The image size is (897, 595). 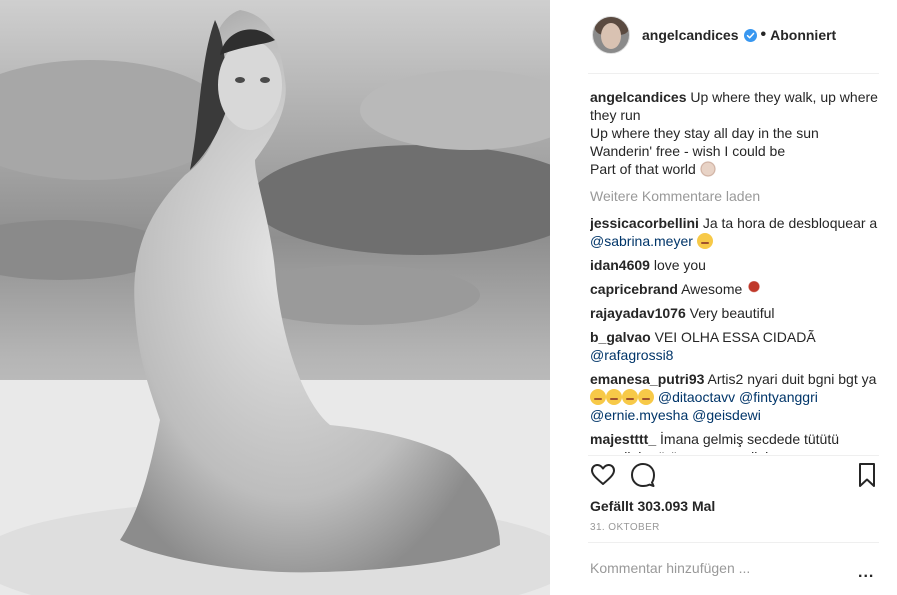 What do you see at coordinates (704, 133) in the screenshot?
I see `caption-line: Up where they stay all day in the sun` at bounding box center [704, 133].